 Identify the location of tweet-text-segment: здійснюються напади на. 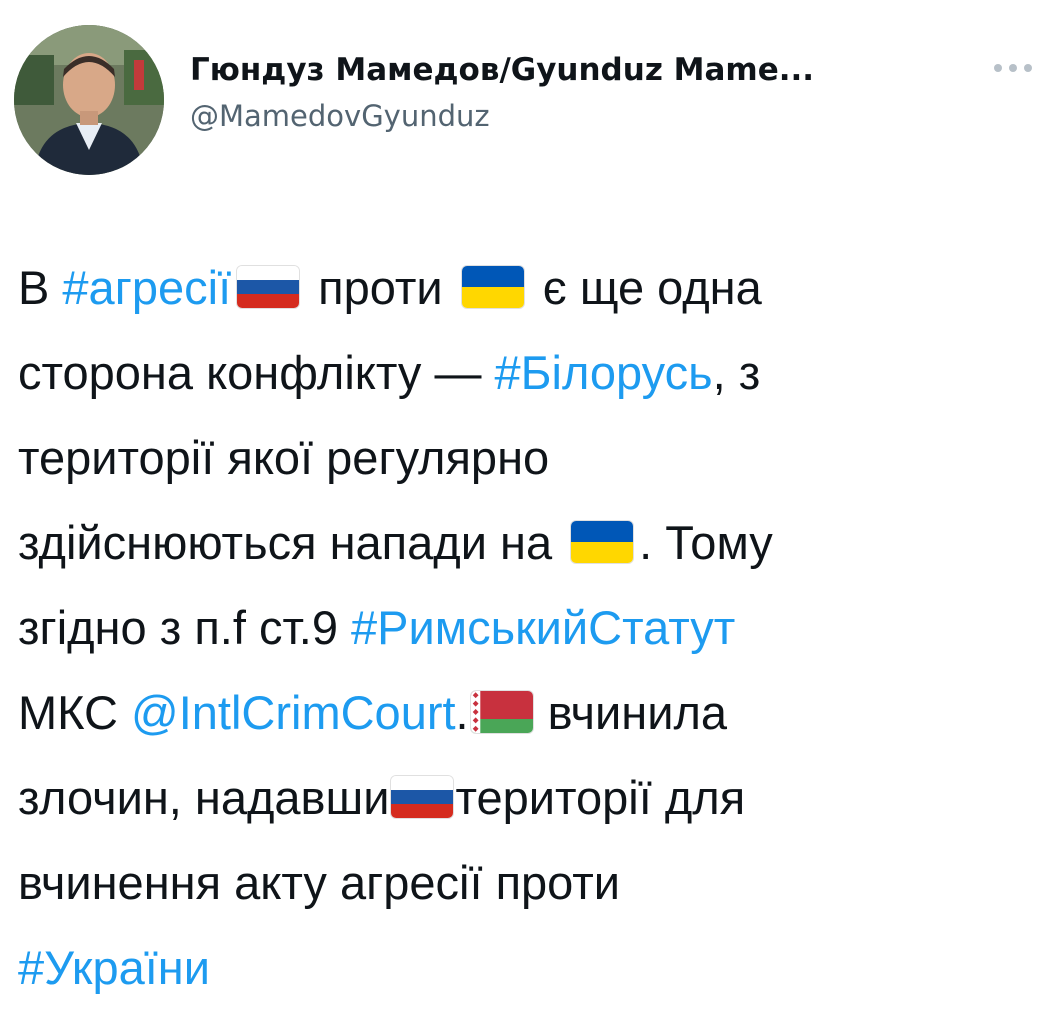
(292, 542).